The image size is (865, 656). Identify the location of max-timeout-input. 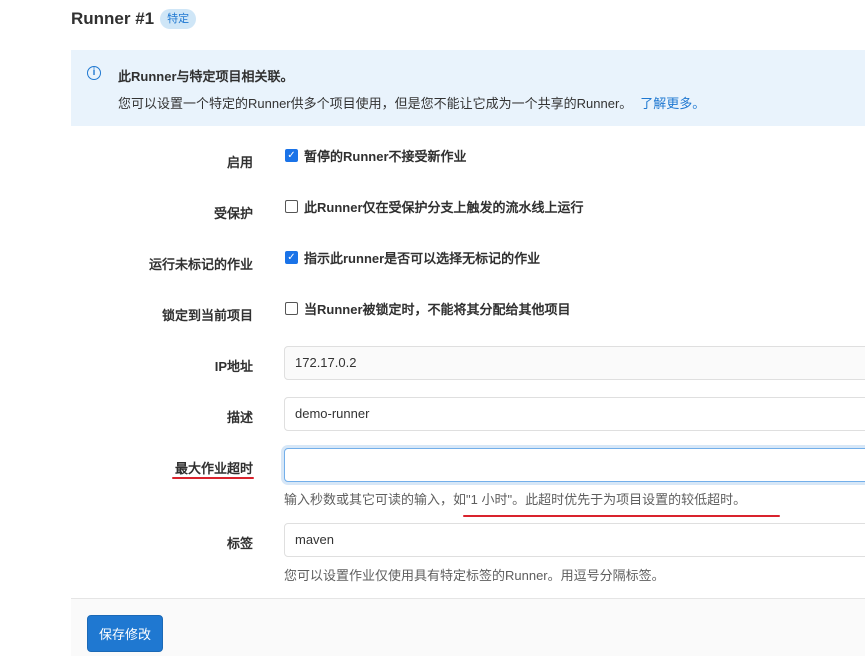
(574, 465).